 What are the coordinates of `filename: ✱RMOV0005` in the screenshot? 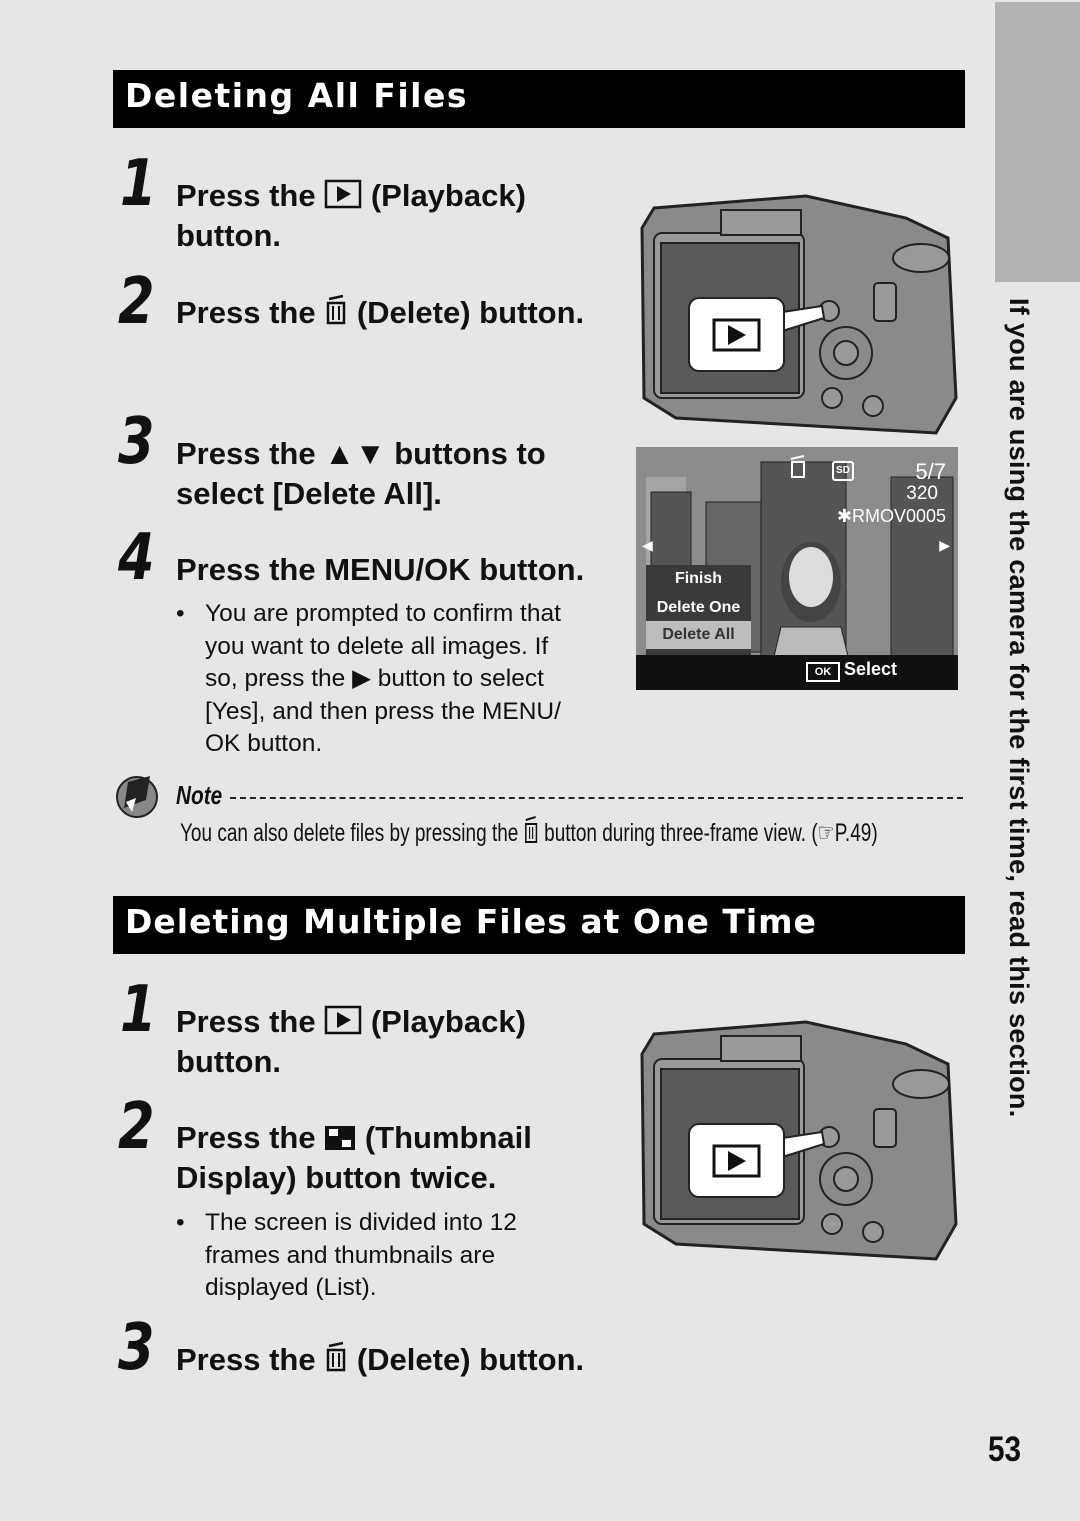 It's located at (891, 516).